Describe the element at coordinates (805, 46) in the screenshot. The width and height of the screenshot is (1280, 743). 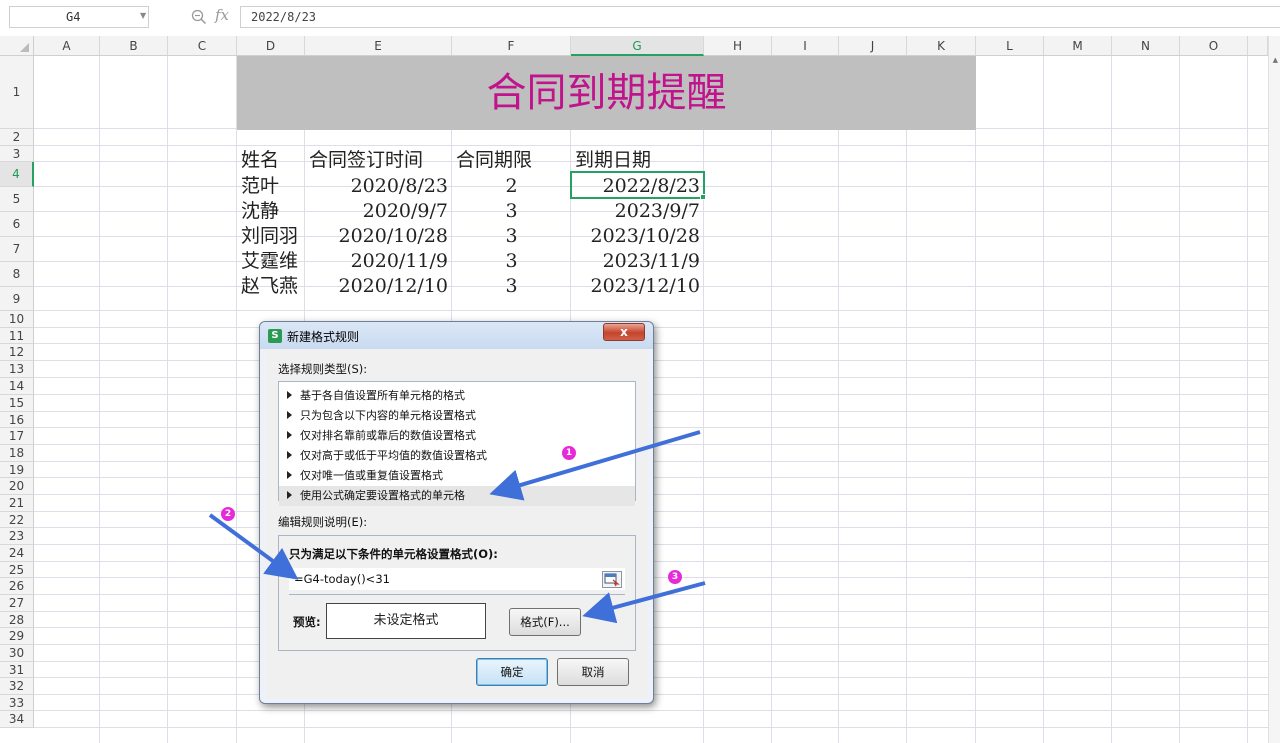
I see `column-header-i: I` at that location.